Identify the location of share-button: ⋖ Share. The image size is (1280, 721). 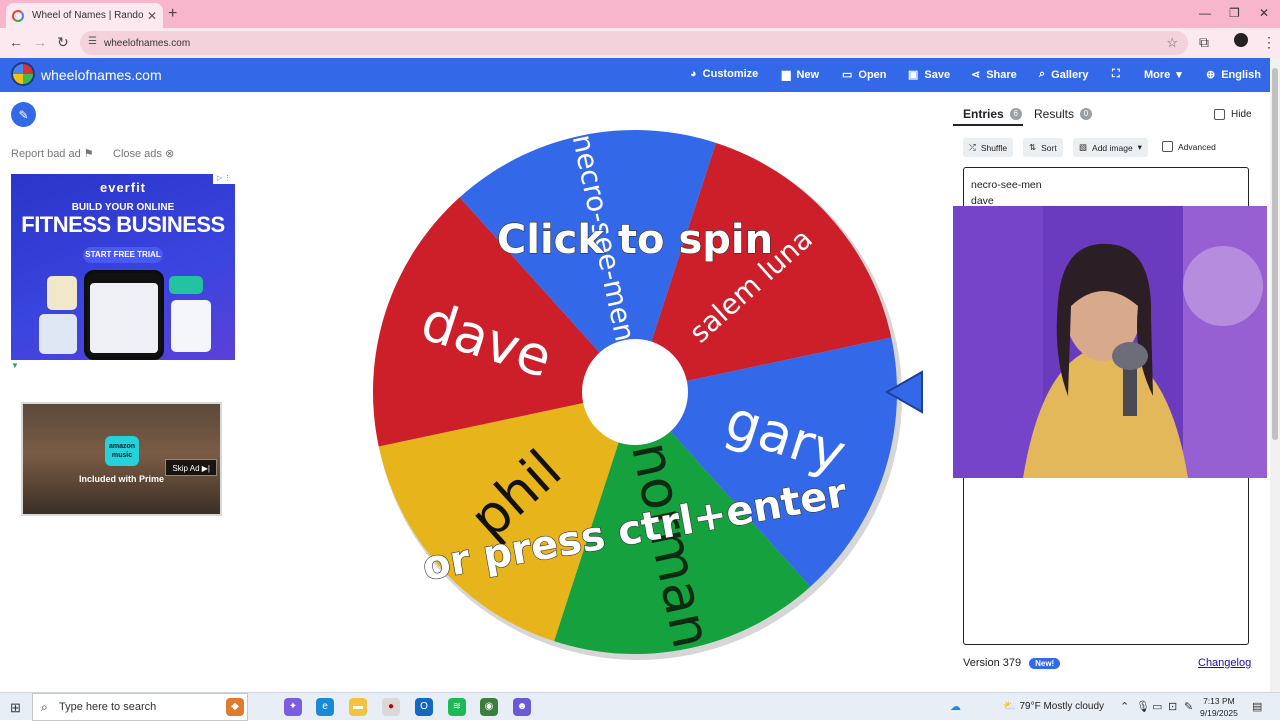
(994, 75).